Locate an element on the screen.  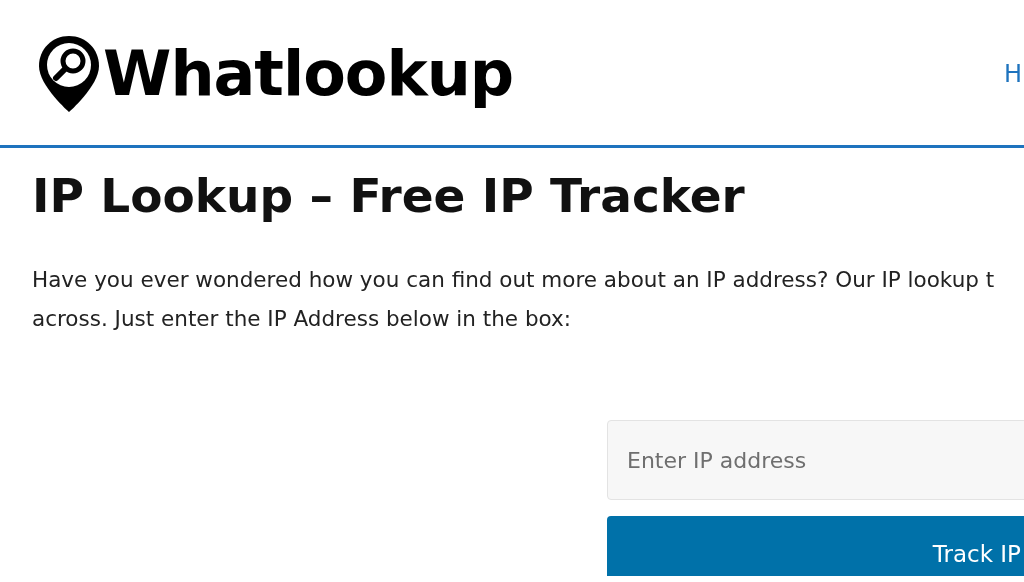
page-title: IP Lookup – Free IP Tracker is located at coordinates (389, 196).